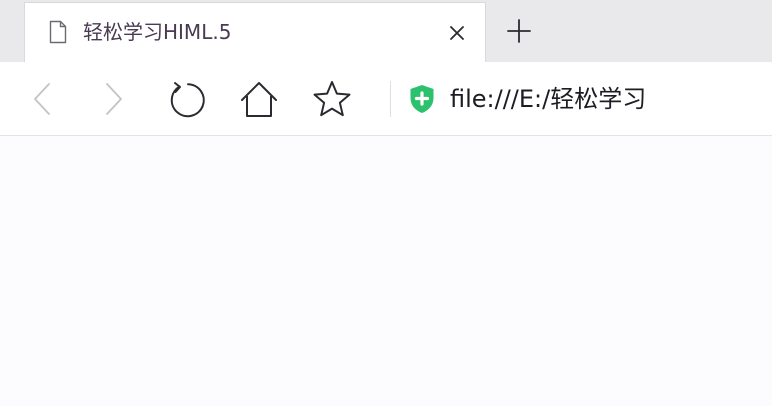 Image resolution: width=772 pixels, height=406 pixels. I want to click on tab-title: 轻松学习HIML.5, so click(157, 32).